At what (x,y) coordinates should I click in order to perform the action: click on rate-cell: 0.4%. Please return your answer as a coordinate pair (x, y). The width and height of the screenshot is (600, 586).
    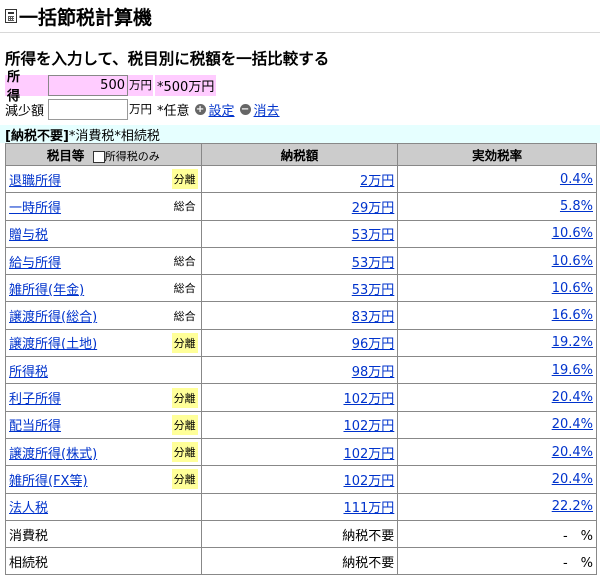
    Looking at the image, I should click on (497, 179).